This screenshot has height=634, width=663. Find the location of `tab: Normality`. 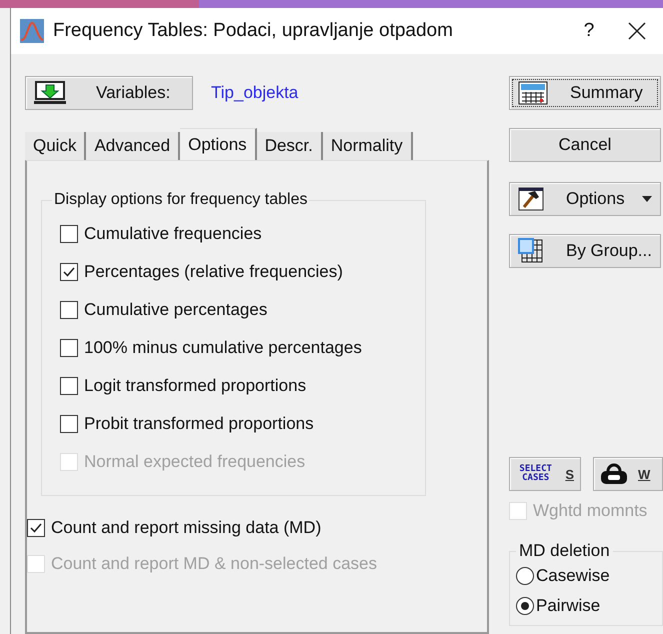

tab: Normality is located at coordinates (367, 146).